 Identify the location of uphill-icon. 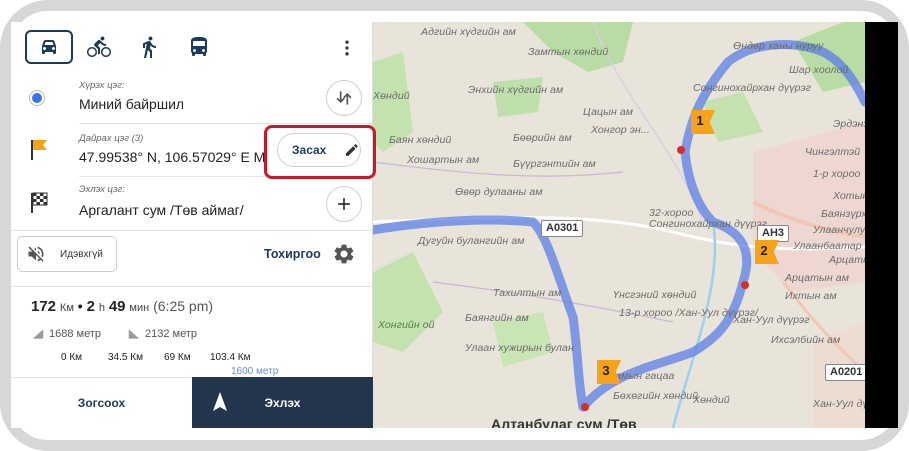
(38, 334).